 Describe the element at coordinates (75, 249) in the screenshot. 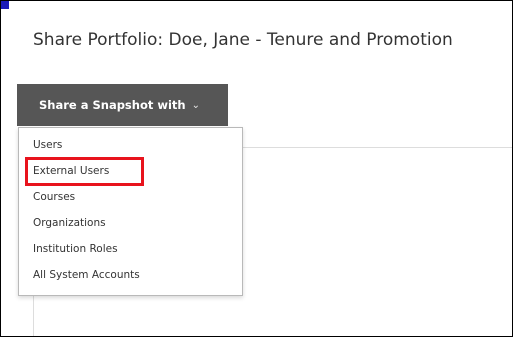

I see `menu-item-institution-roles: Institution Roles` at that location.